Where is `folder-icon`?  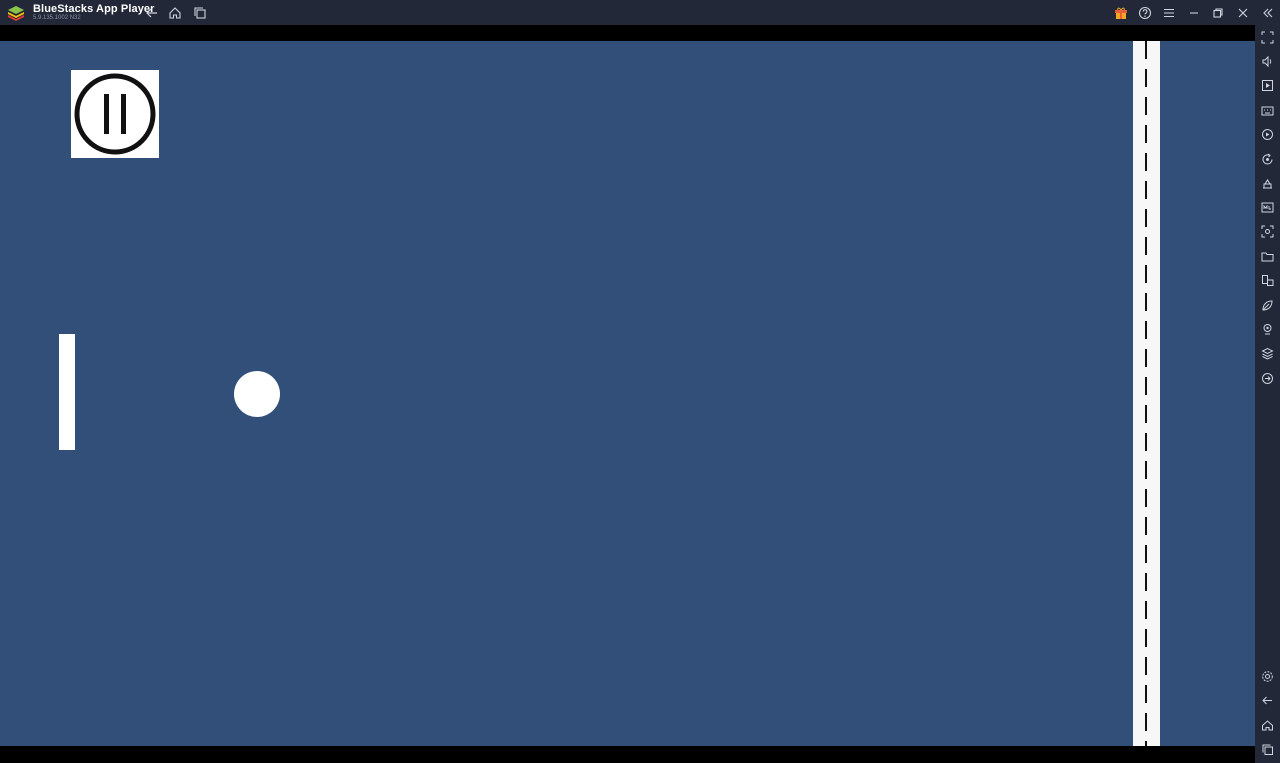 folder-icon is located at coordinates (1267, 256).